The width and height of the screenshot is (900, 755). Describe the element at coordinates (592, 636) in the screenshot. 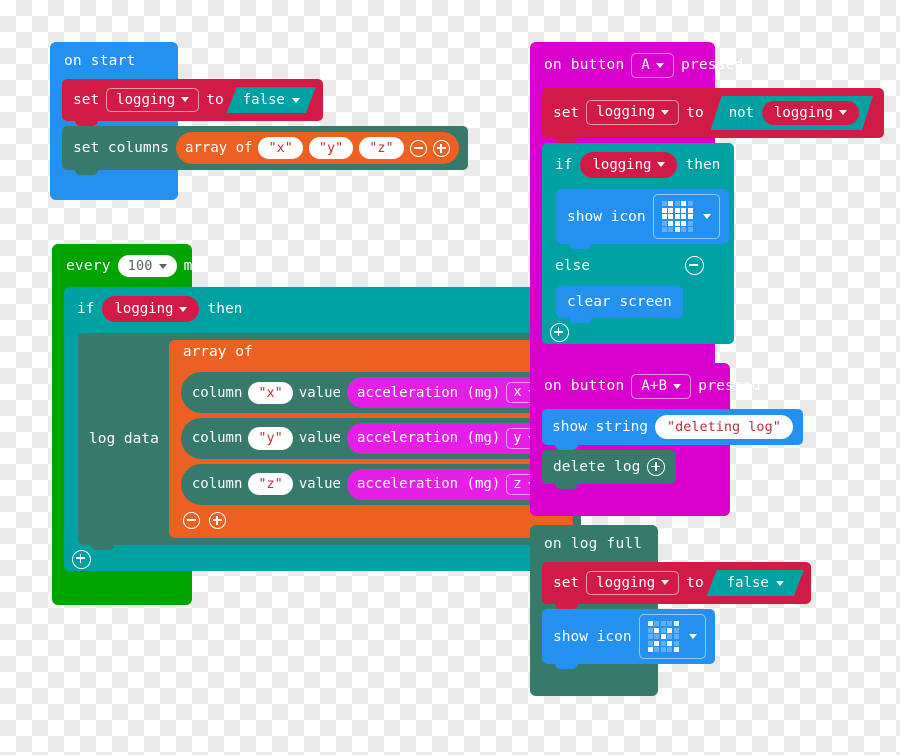

I see `show-icon-label: show icon` at that location.